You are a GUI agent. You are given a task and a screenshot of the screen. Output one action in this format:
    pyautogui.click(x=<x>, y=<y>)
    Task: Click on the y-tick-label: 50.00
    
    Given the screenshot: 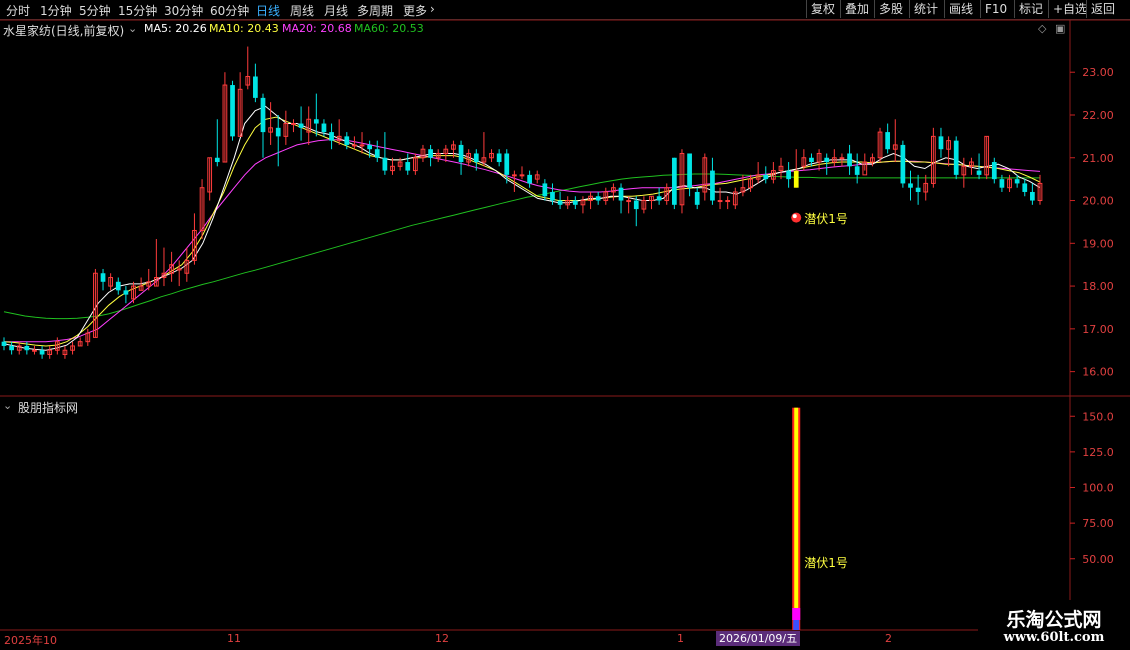 What is the action you would take?
    pyautogui.click(x=1098, y=559)
    